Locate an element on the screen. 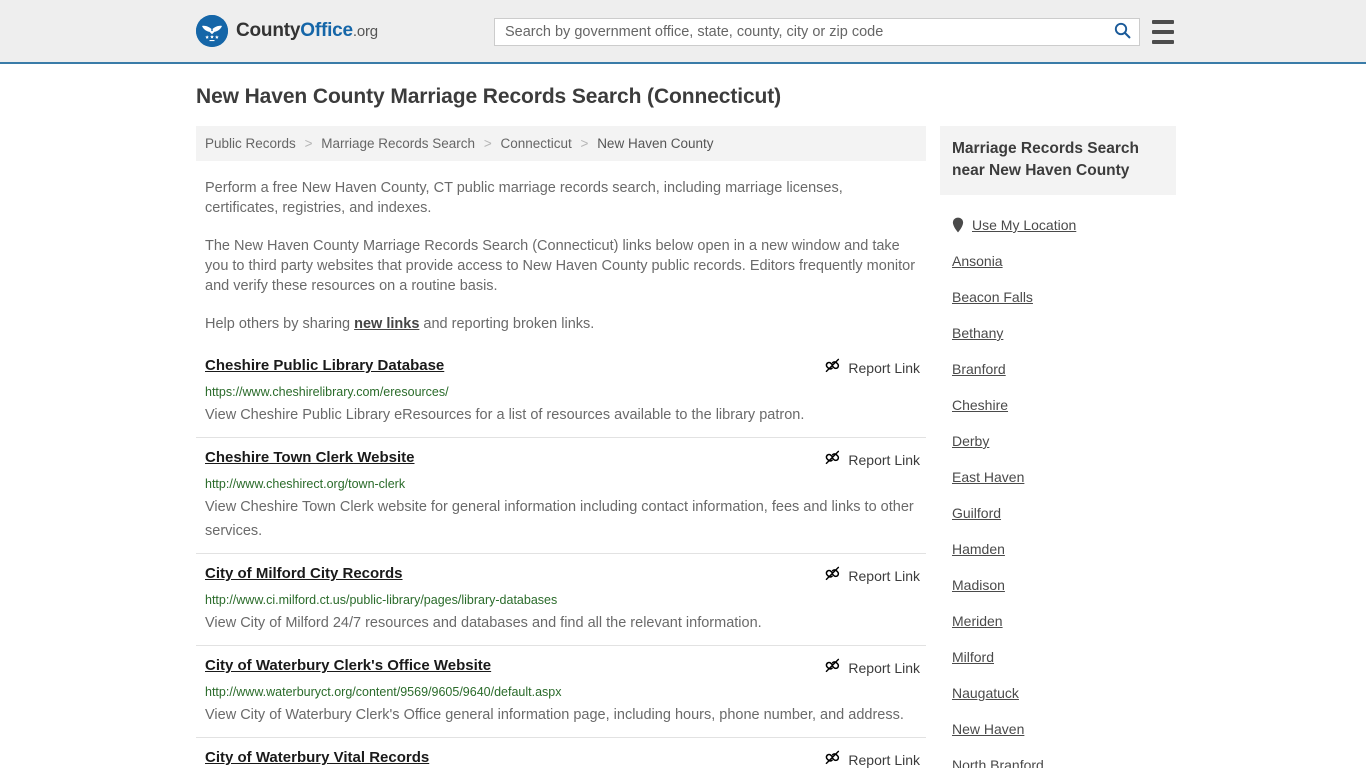 The image size is (1366, 768). breadcrumb-item-public-records: Public Records is located at coordinates (250, 143).